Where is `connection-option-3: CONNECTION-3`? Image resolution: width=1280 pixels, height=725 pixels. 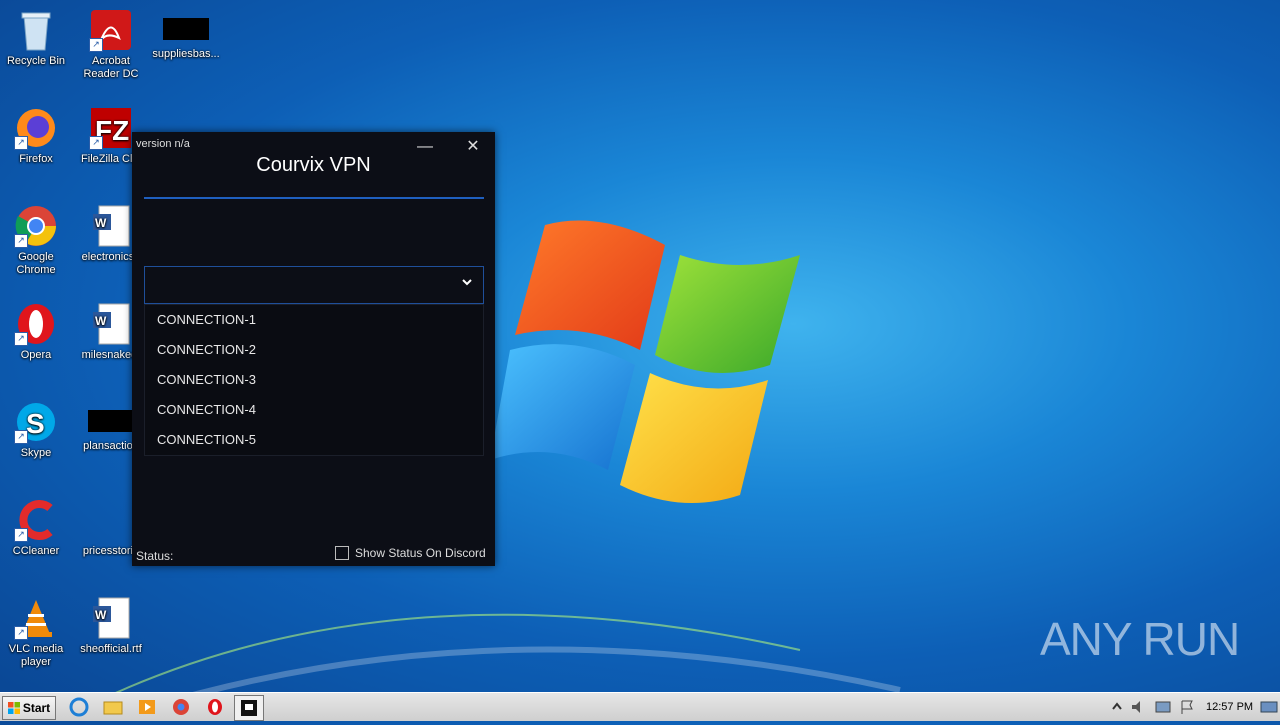
connection-option-3: CONNECTION-3 is located at coordinates (314, 380).